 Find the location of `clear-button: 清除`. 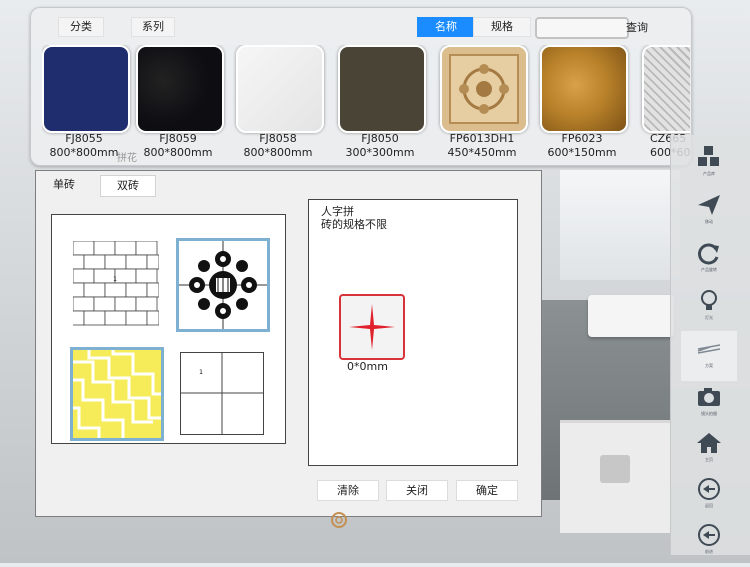

clear-button: 清除 is located at coordinates (348, 490).